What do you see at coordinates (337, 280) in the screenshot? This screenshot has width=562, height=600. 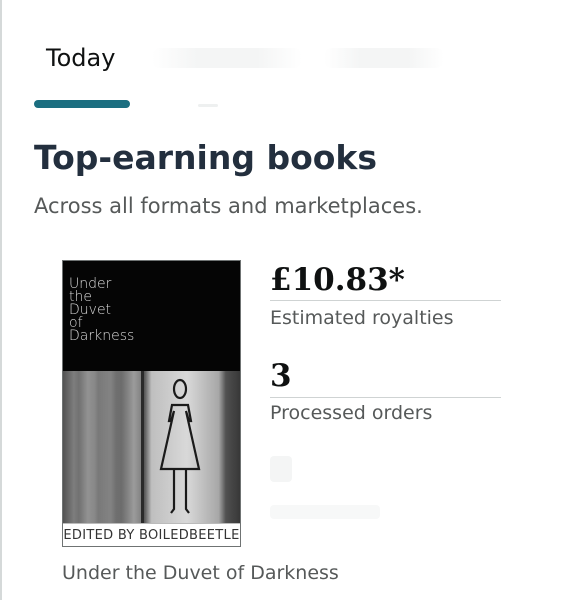 I see `royalties-value: £10.83*` at bounding box center [337, 280].